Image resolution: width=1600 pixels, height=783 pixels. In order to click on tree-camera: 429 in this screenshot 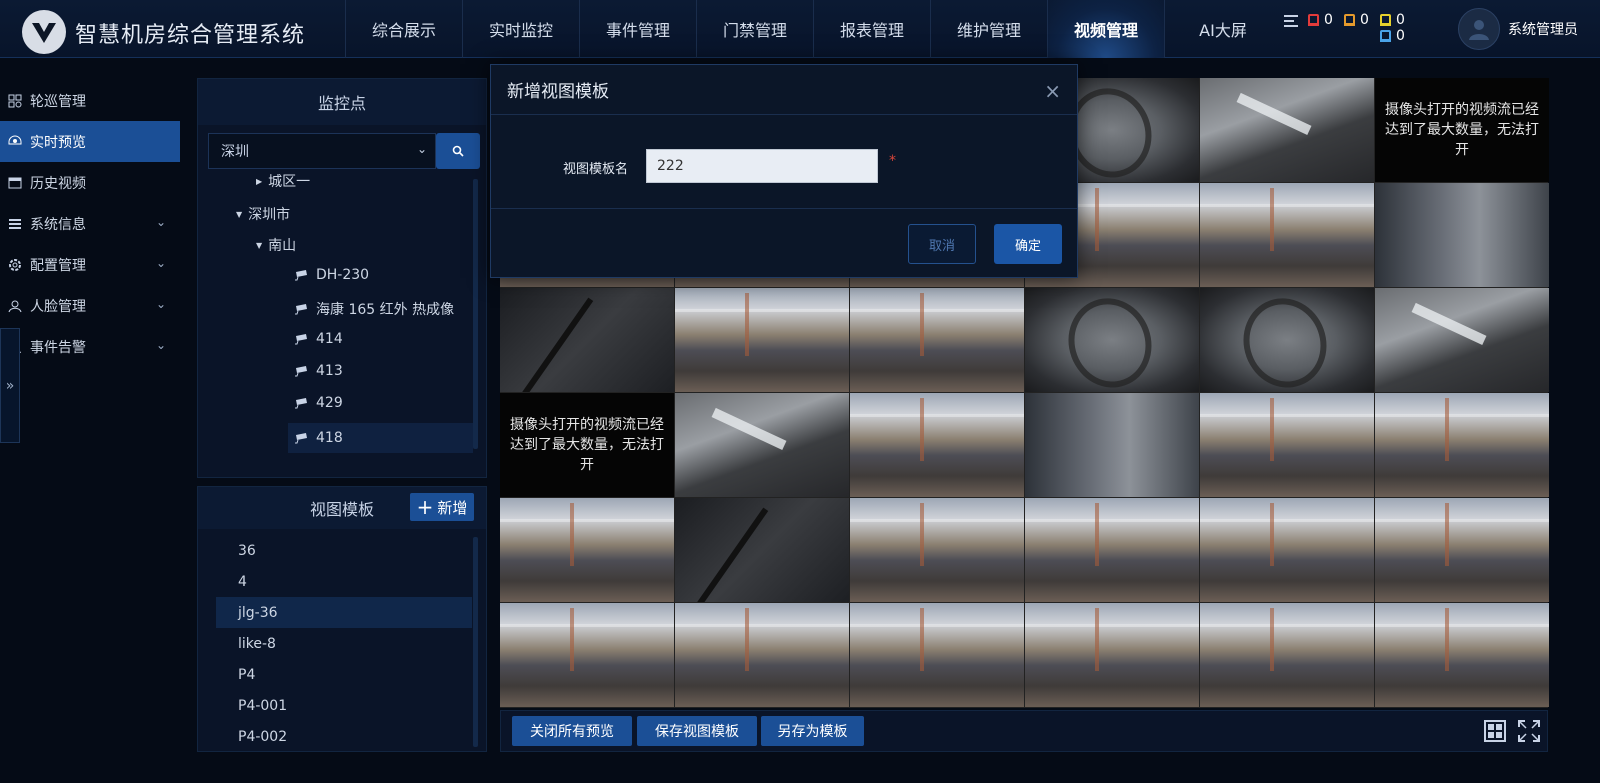, I will do `click(318, 403)`.